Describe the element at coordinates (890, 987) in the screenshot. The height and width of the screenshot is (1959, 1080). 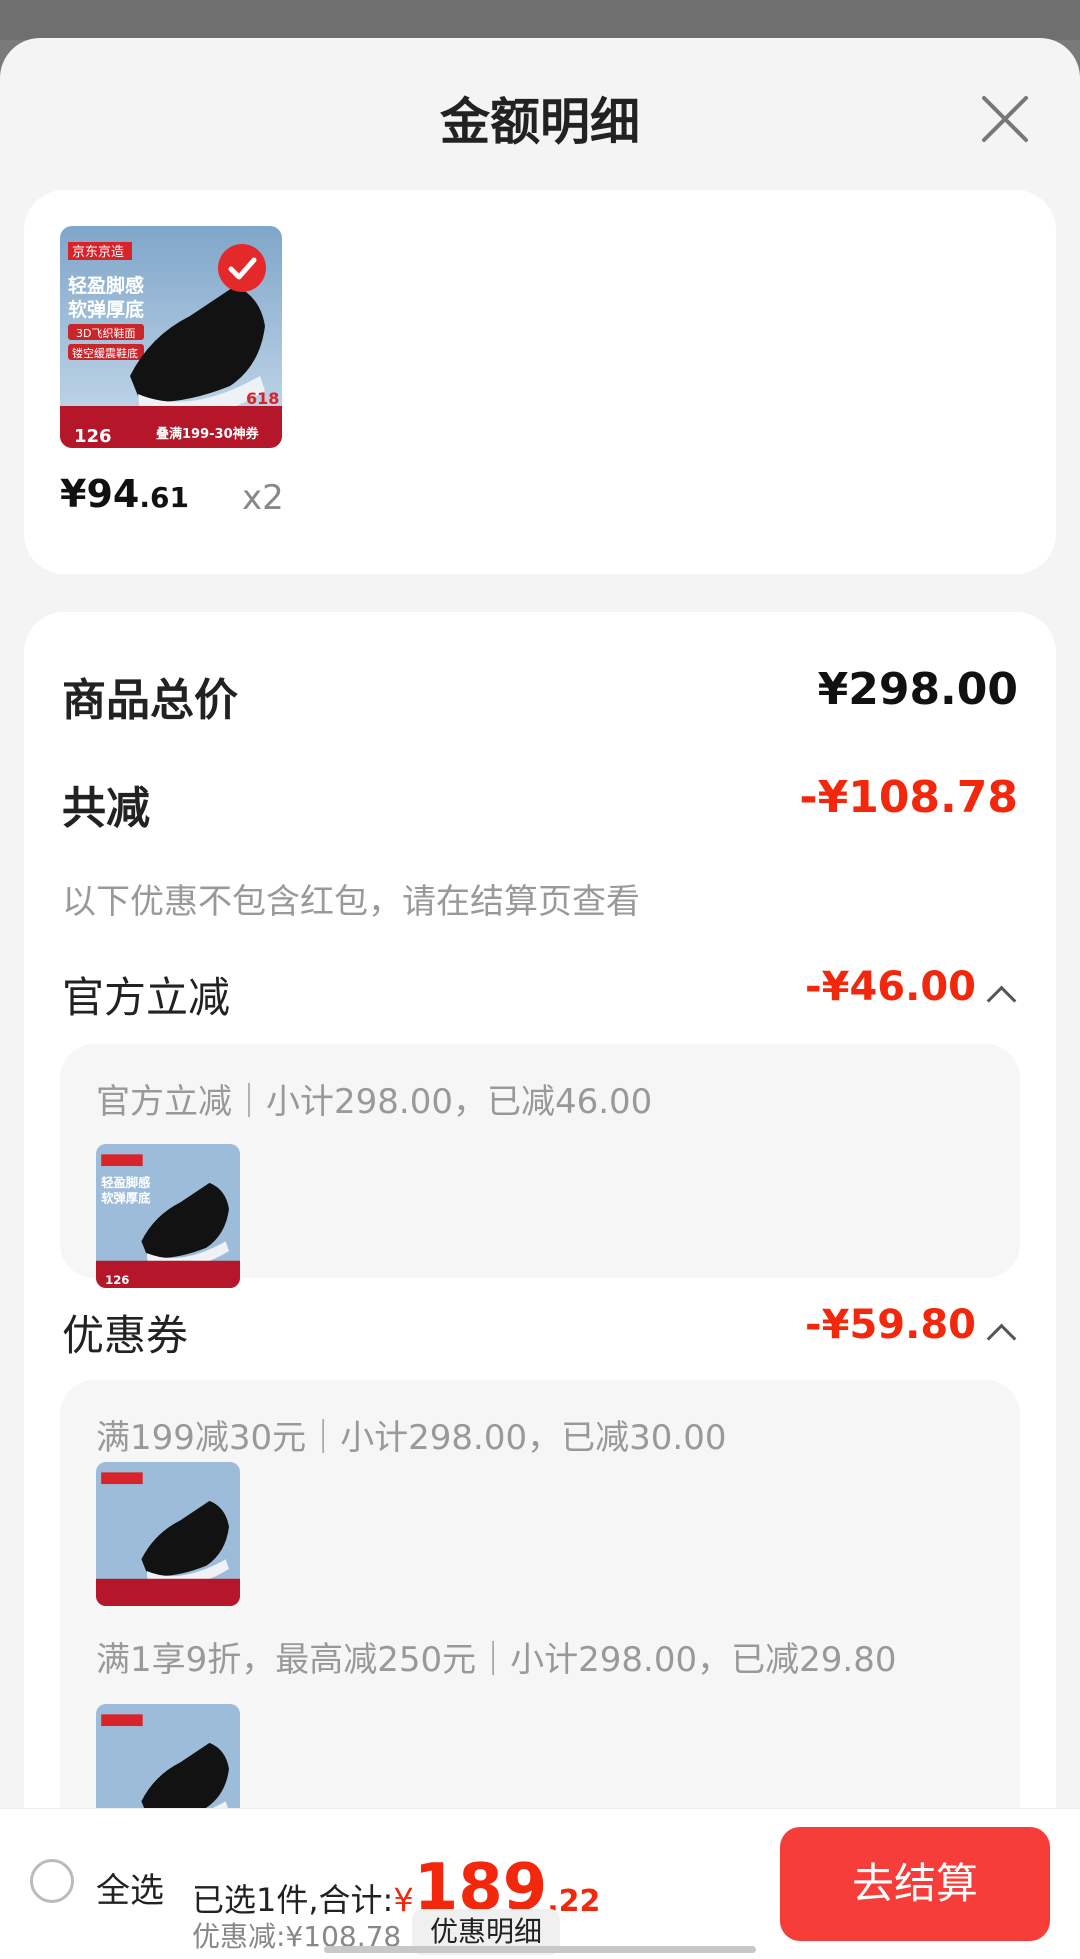
I see `official-discount-value: -¥46.00` at that location.